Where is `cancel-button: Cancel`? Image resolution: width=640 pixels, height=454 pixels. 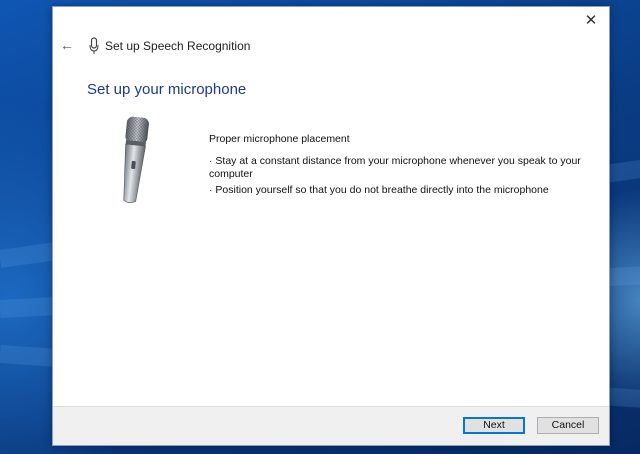
cancel-button: Cancel is located at coordinates (568, 425).